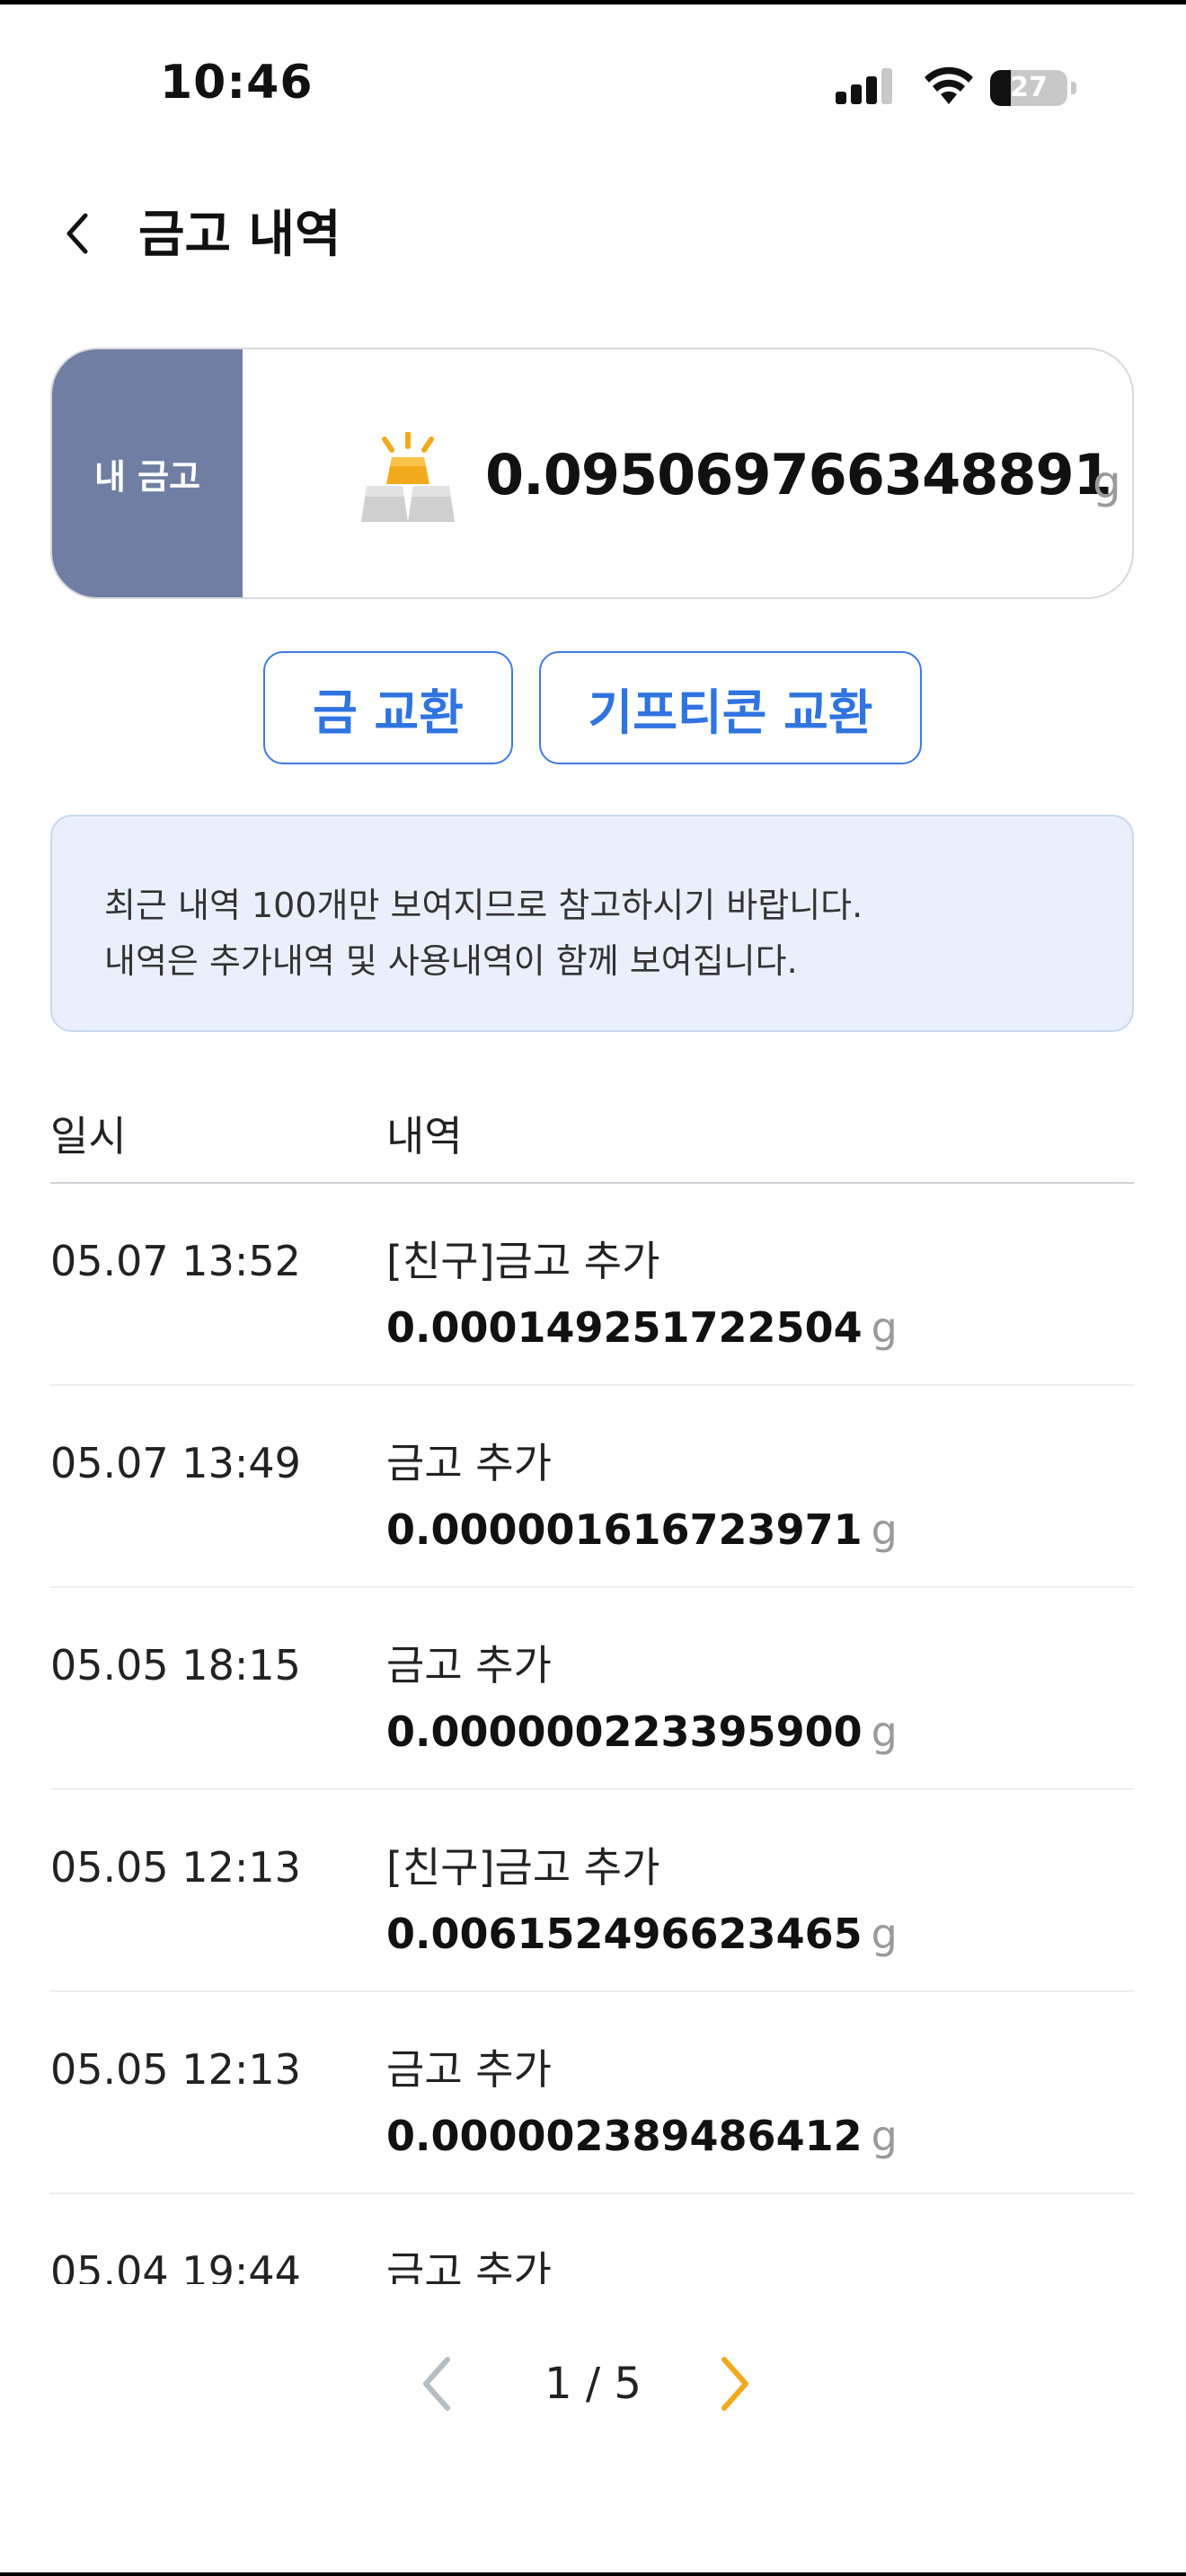 This screenshot has height=2576, width=1186. Describe the element at coordinates (624, 1327) in the screenshot. I see `row-amount: 0.000149251722504` at that location.